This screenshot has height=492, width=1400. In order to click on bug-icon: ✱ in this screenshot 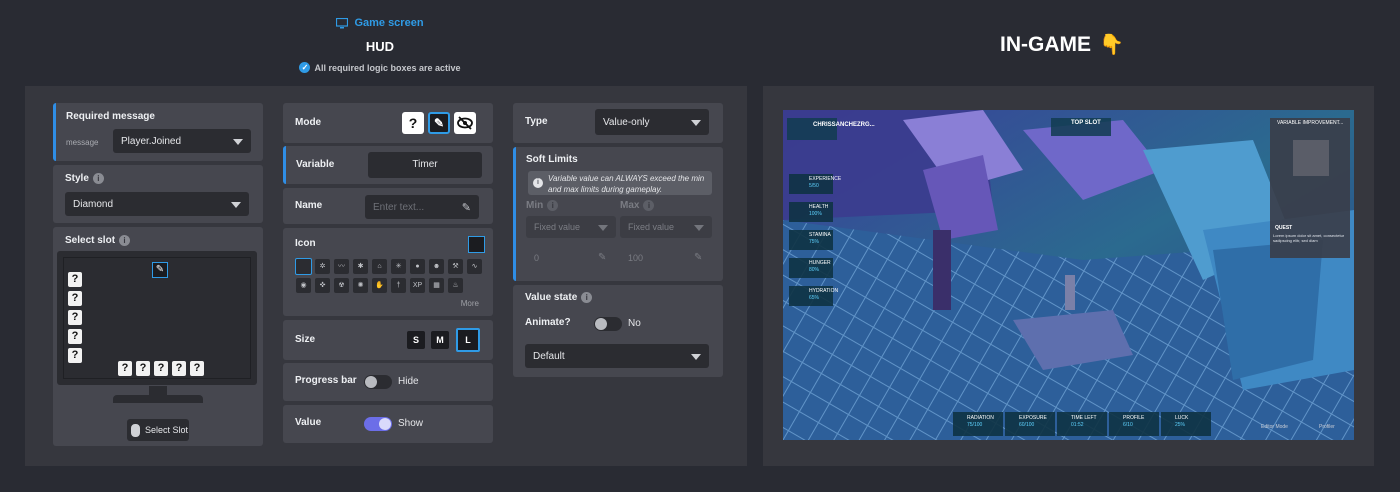, I will do `click(360, 266)`.